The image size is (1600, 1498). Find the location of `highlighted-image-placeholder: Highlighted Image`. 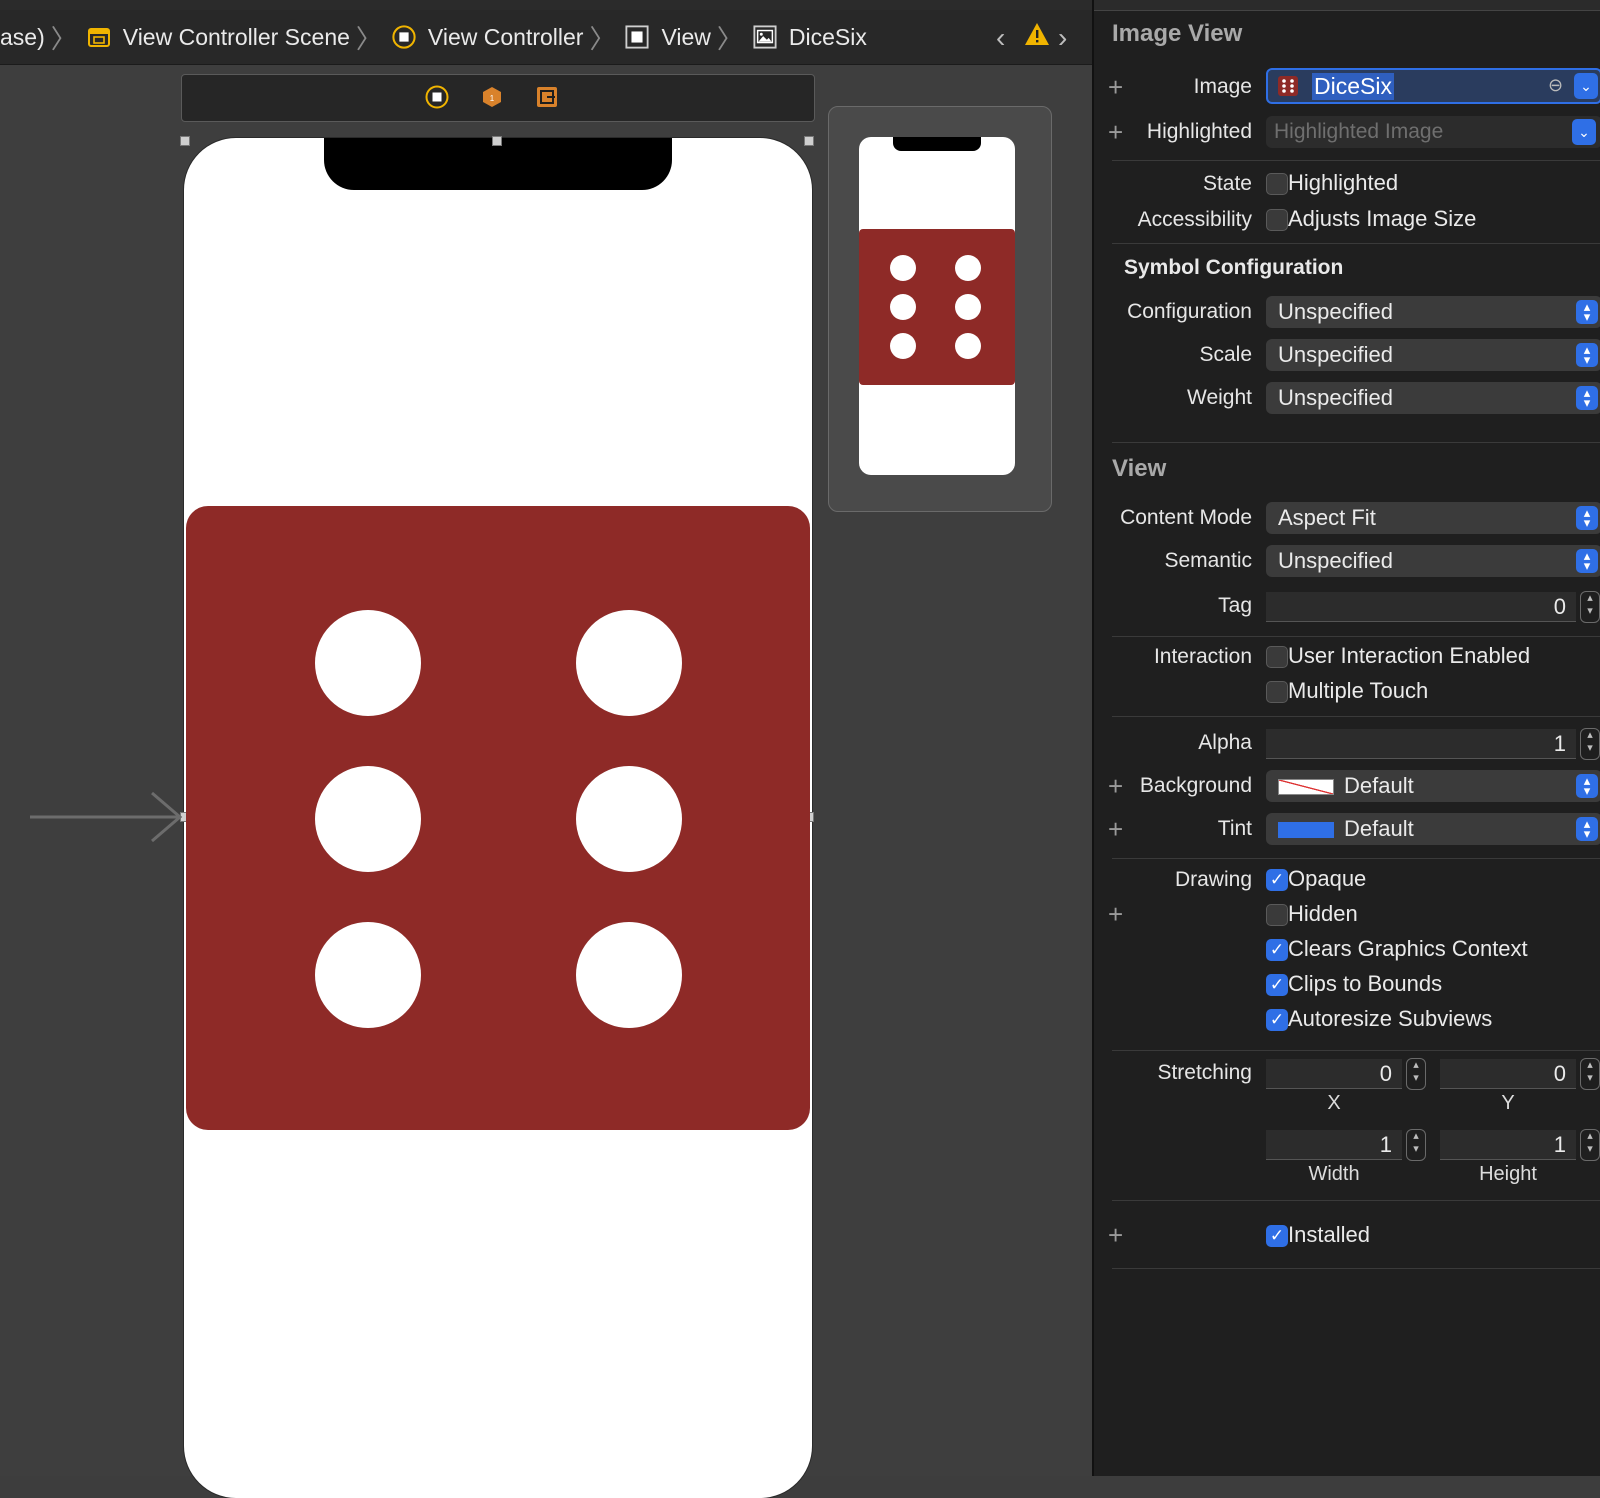

highlighted-image-placeholder: Highlighted Image is located at coordinates (1359, 131).